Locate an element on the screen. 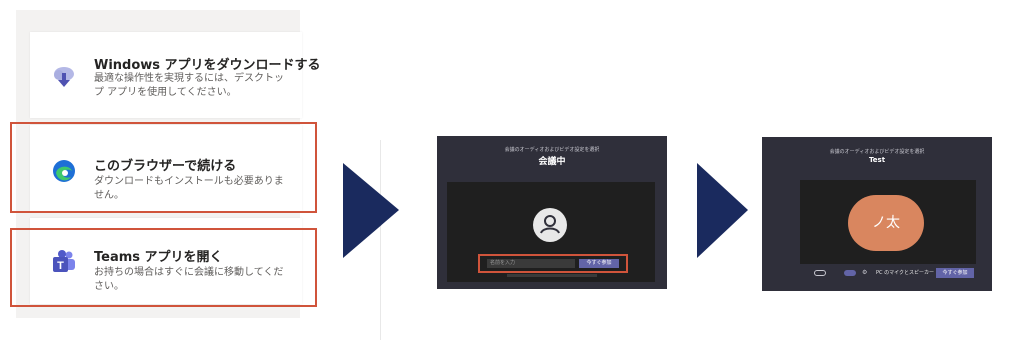 Image resolution: width=1011 pixels, height=345 pixels. browser-option-highlight is located at coordinates (163, 167).